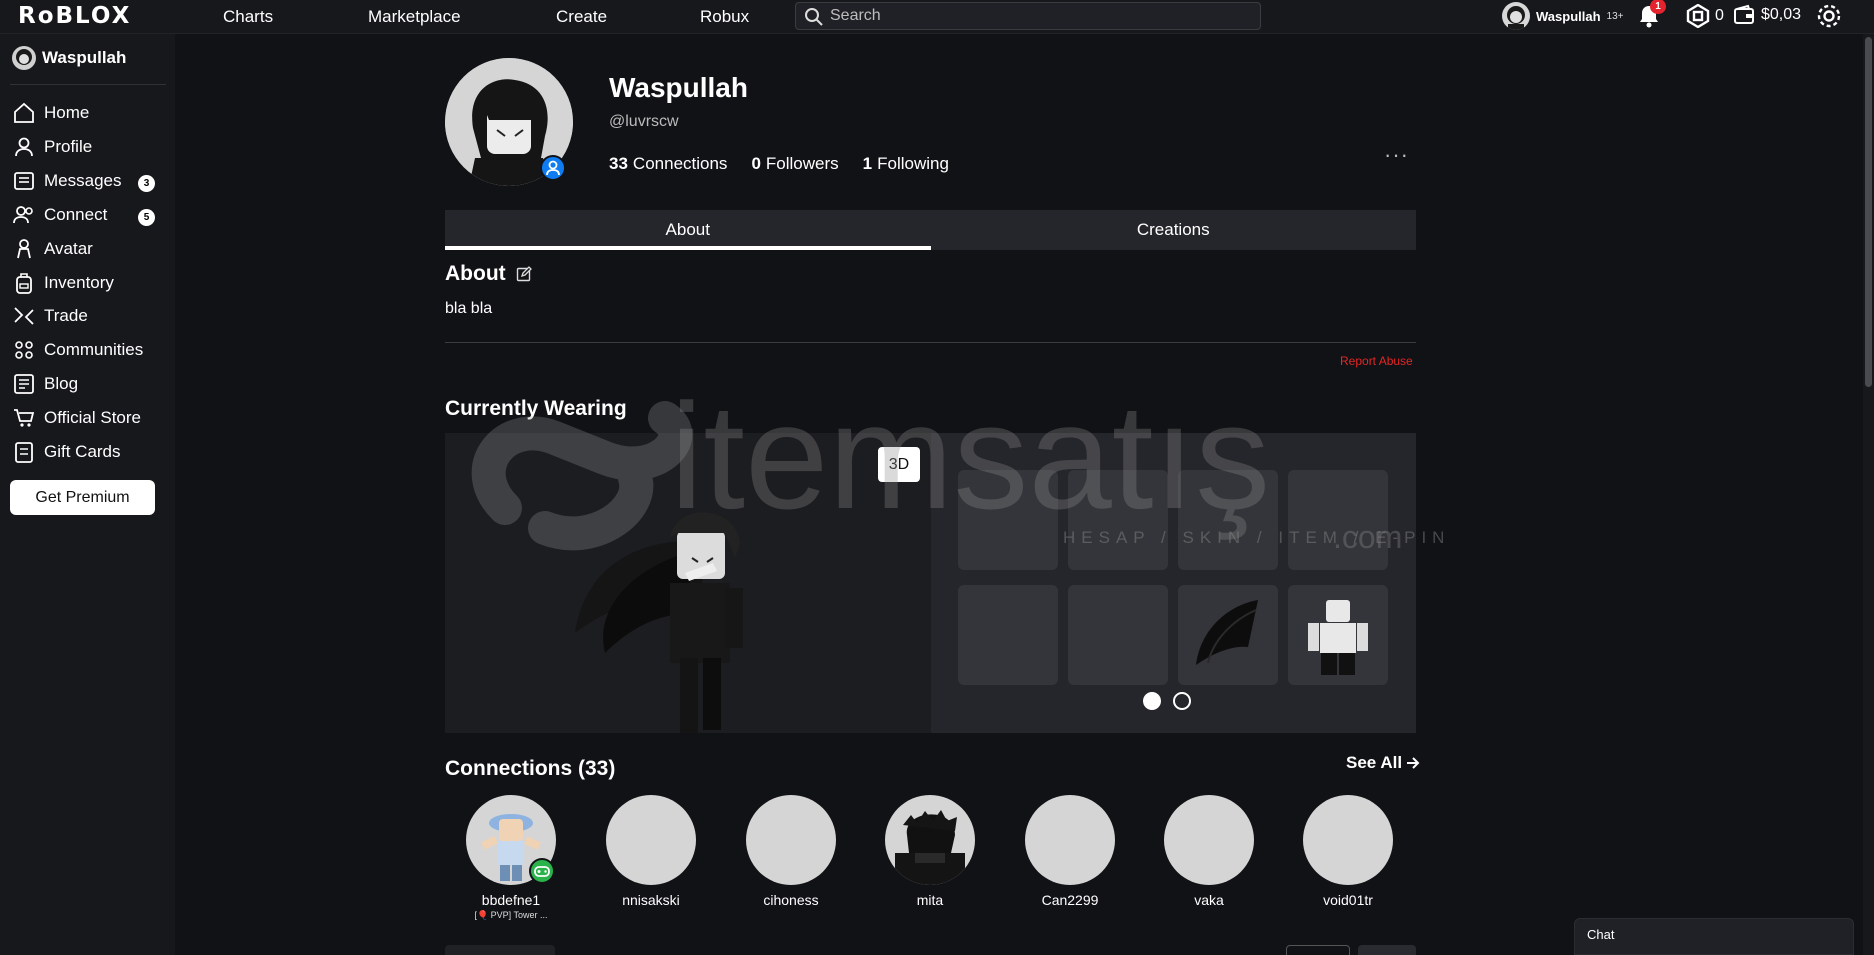 The width and height of the screenshot is (1874, 955). I want to click on about-description: bla bla, so click(469, 308).